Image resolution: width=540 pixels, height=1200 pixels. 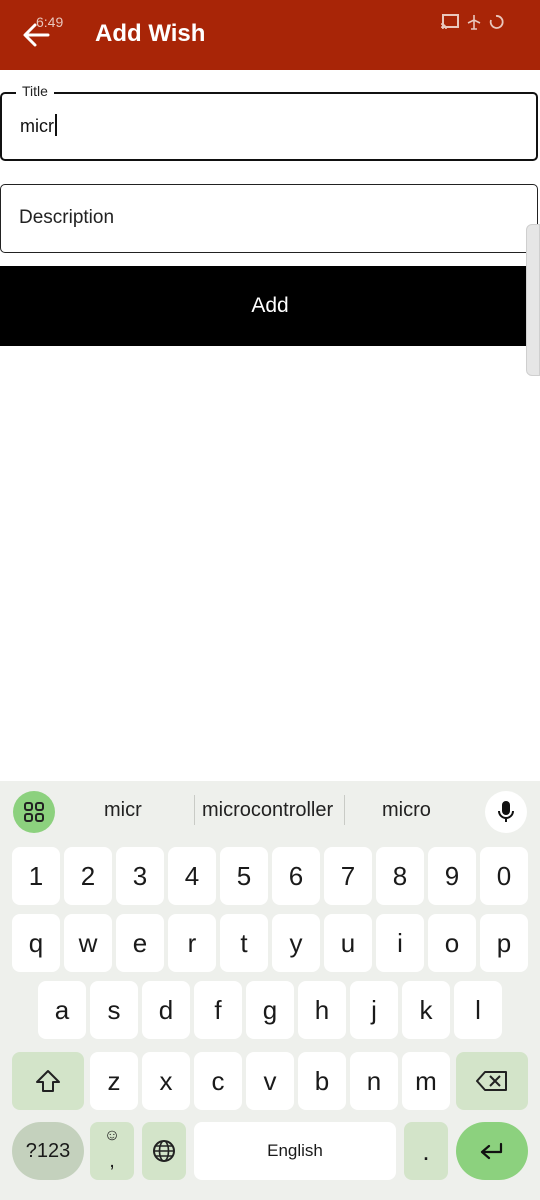 I want to click on voice-input-button, so click(x=506, y=812).